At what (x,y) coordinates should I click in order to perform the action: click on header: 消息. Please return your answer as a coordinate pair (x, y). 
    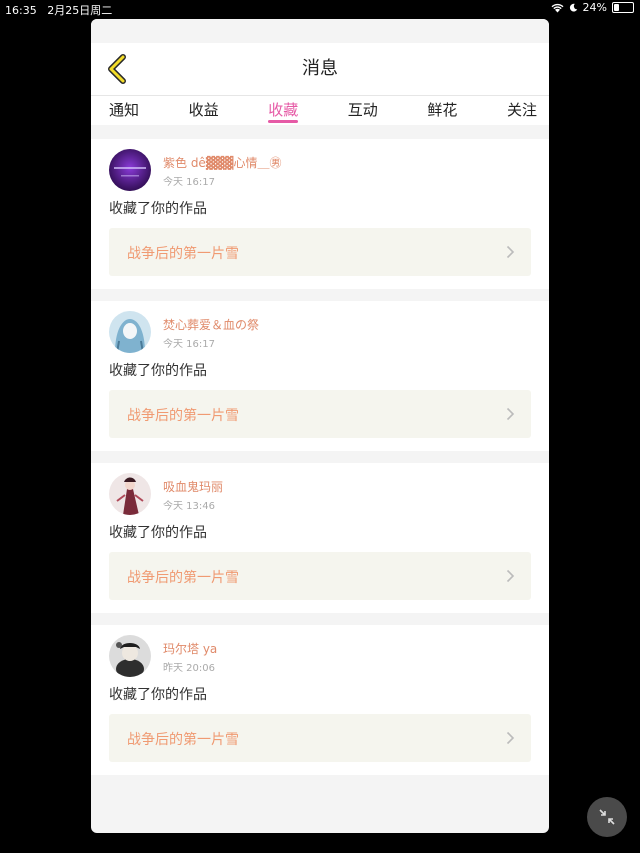
    Looking at the image, I should click on (320, 69).